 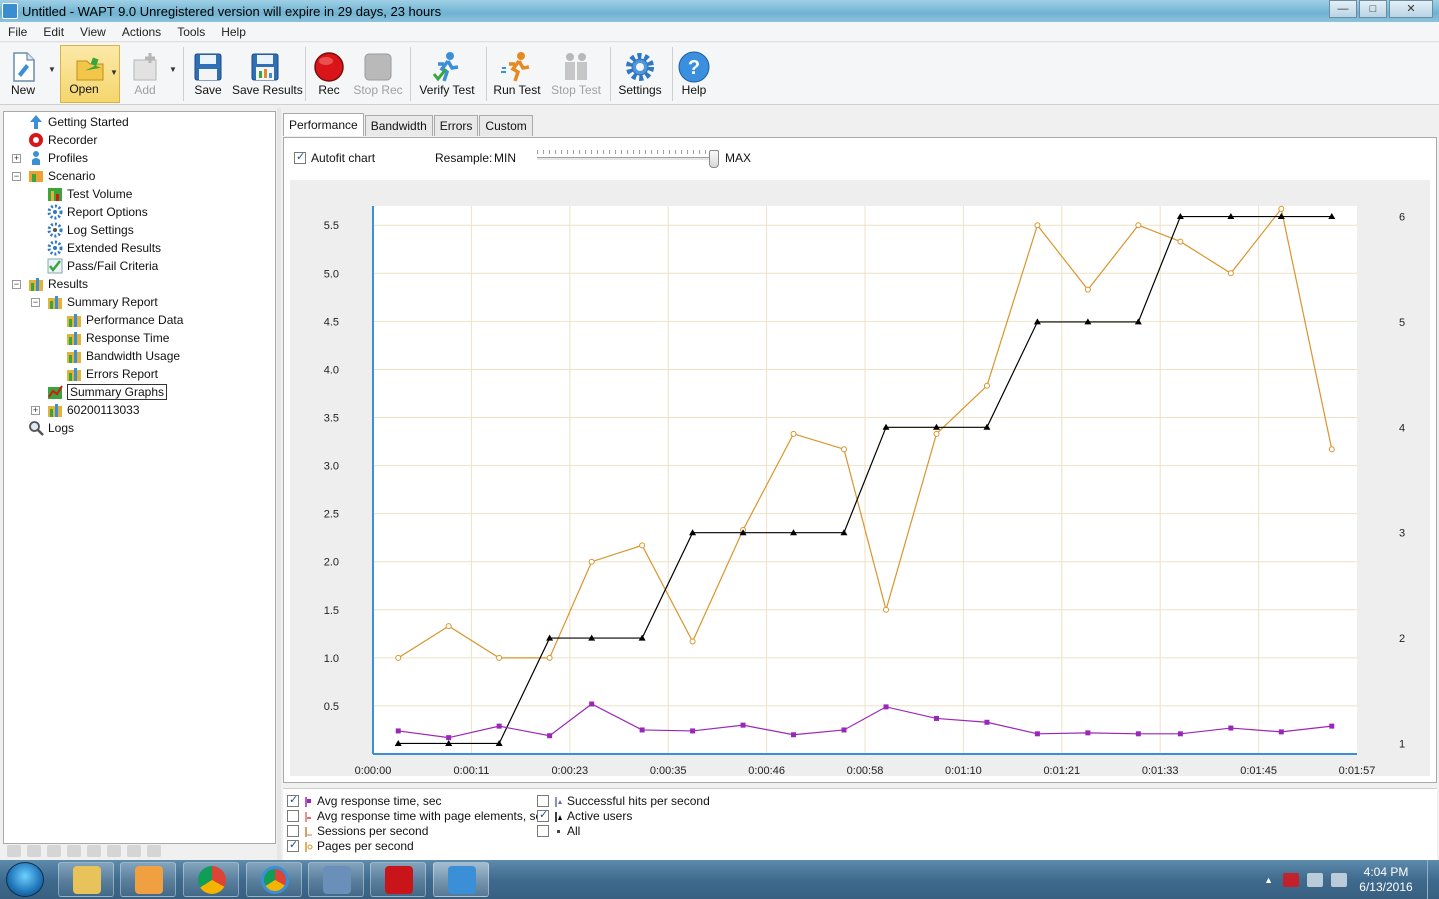 What do you see at coordinates (398, 879) in the screenshot?
I see `taskbar-app-red` at bounding box center [398, 879].